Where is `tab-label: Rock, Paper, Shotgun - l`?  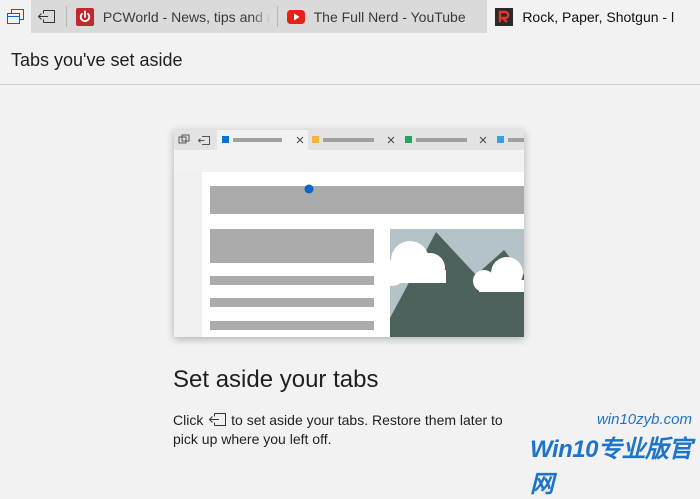
tab-label: Rock, Paper, Shotgun - l is located at coordinates (598, 16).